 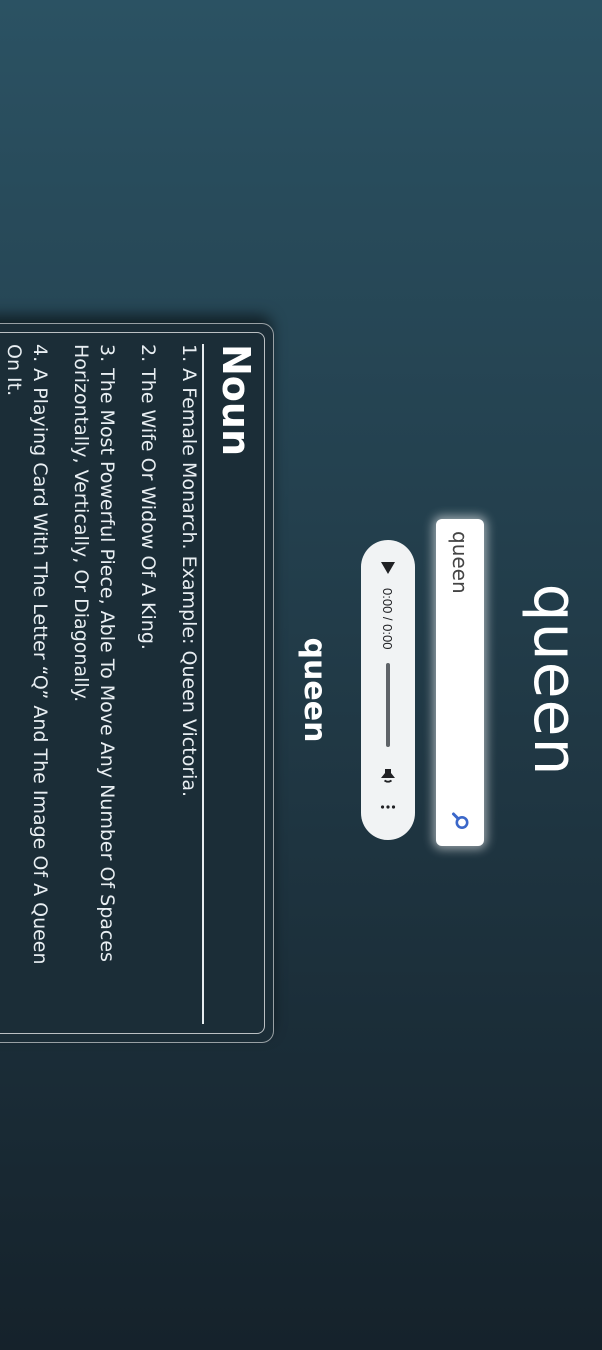 What do you see at coordinates (148, 497) in the screenshot?
I see `definition-item: 2. The Wife Or Widow Of A King.` at bounding box center [148, 497].